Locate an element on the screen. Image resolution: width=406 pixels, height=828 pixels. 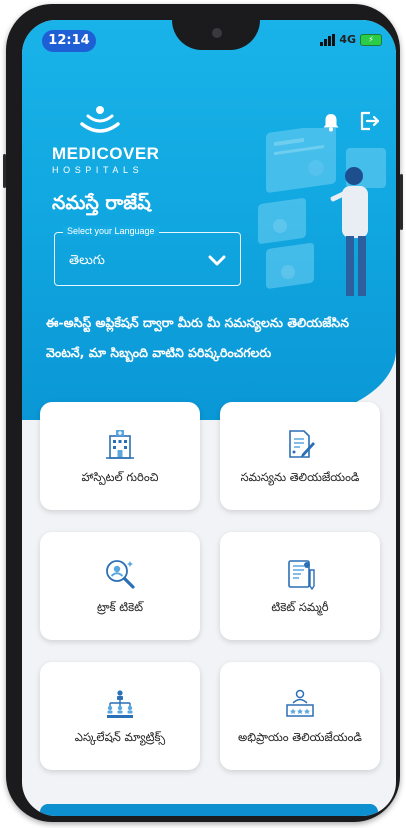
bottom-action-bar is located at coordinates (209, 810).